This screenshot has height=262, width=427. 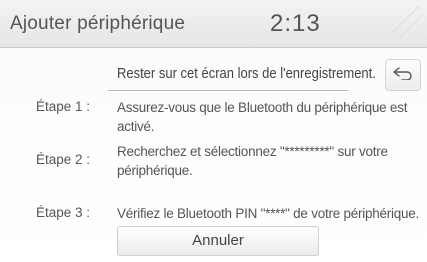 I want to click on step-2-label: Étape 2 :, so click(x=63, y=159).